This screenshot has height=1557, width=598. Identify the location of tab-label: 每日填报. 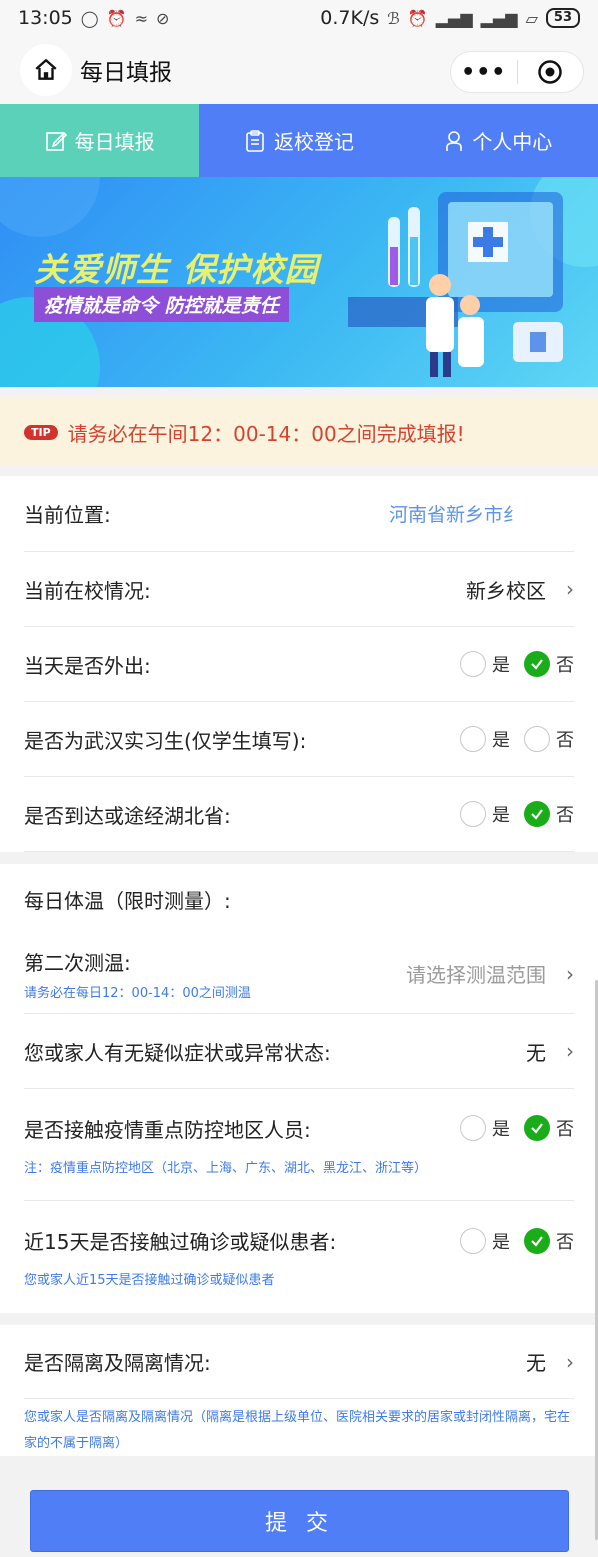
(114, 142).